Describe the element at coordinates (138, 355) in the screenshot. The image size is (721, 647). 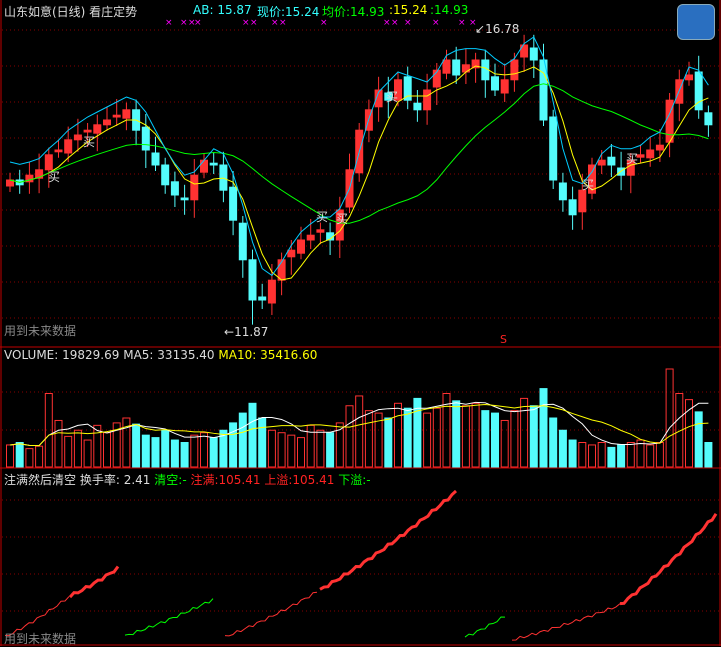
I see `ma5-label: MA5:` at that location.